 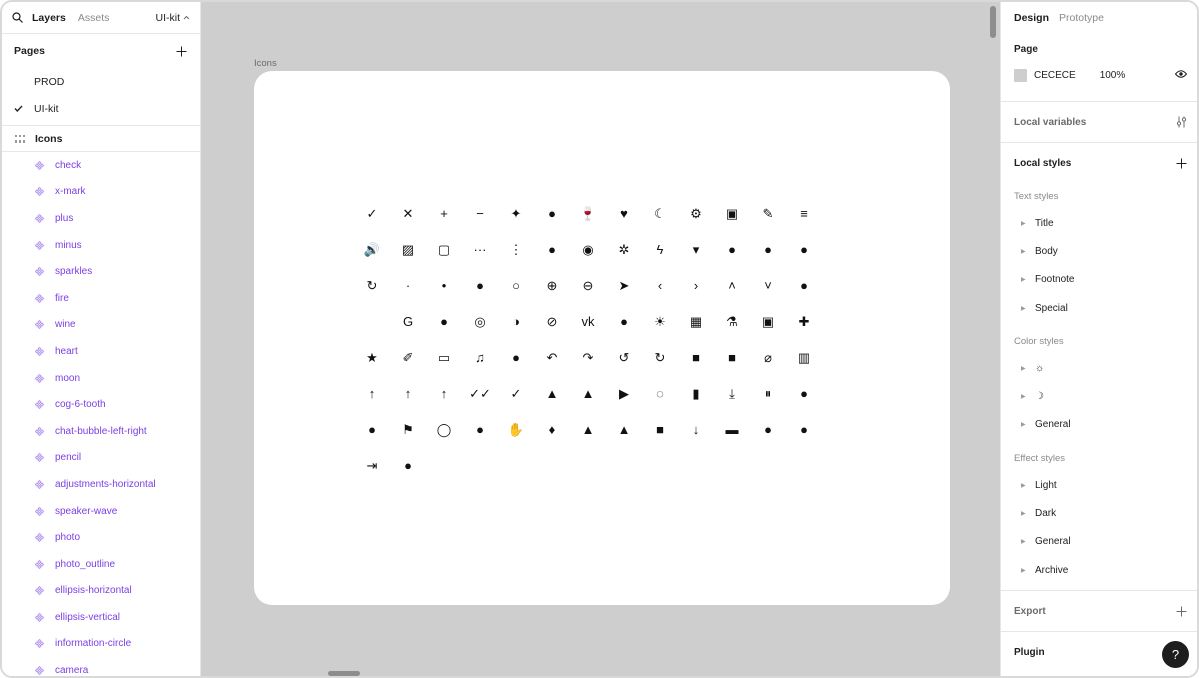 What do you see at coordinates (408, 249) in the screenshot?
I see `canvas-icon: ▨` at bounding box center [408, 249].